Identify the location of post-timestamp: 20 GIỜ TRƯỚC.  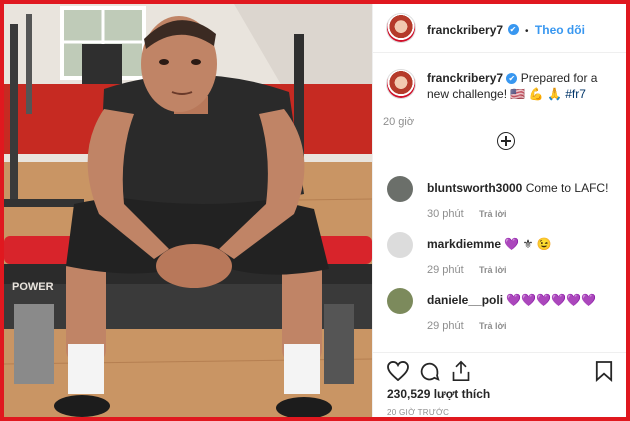
(418, 412).